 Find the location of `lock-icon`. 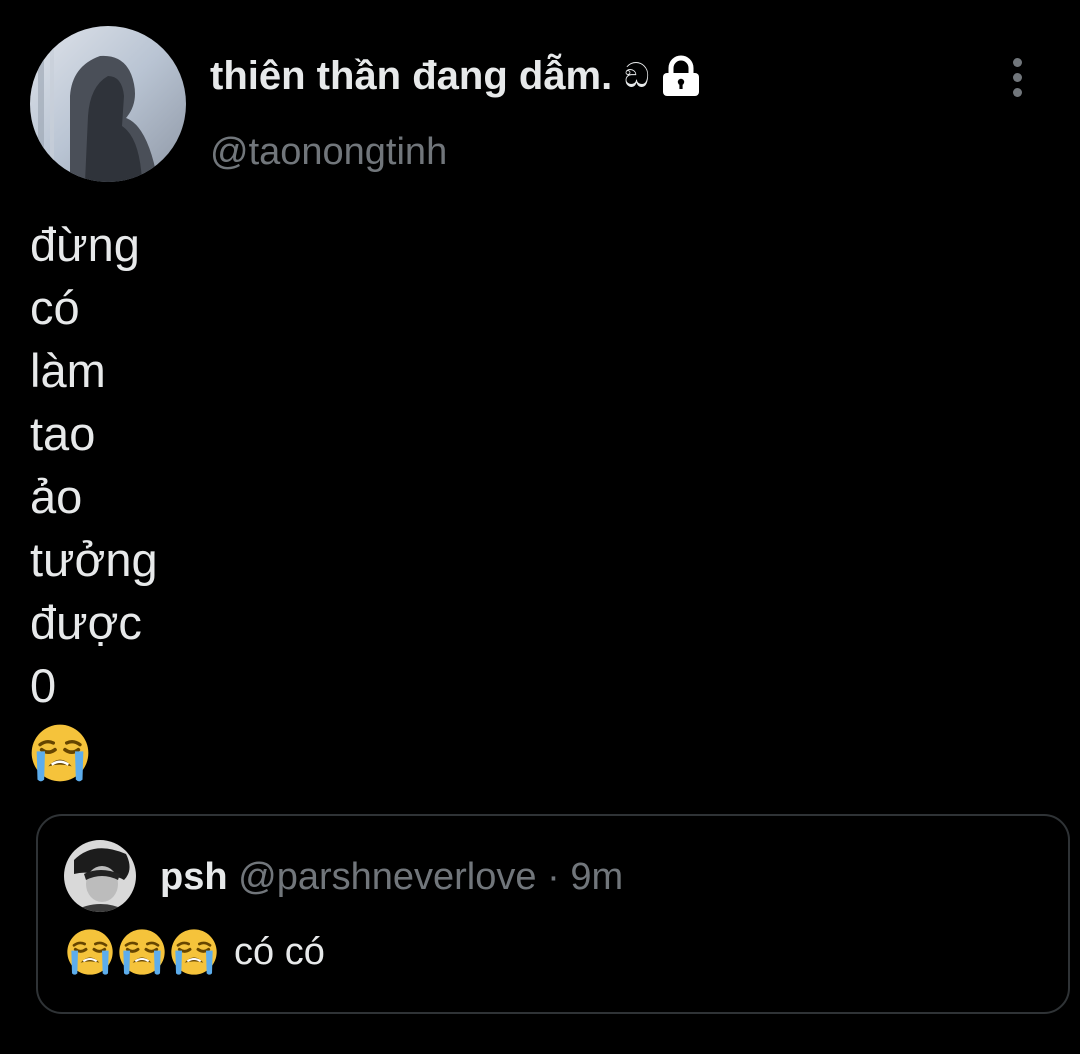

lock-icon is located at coordinates (681, 76).